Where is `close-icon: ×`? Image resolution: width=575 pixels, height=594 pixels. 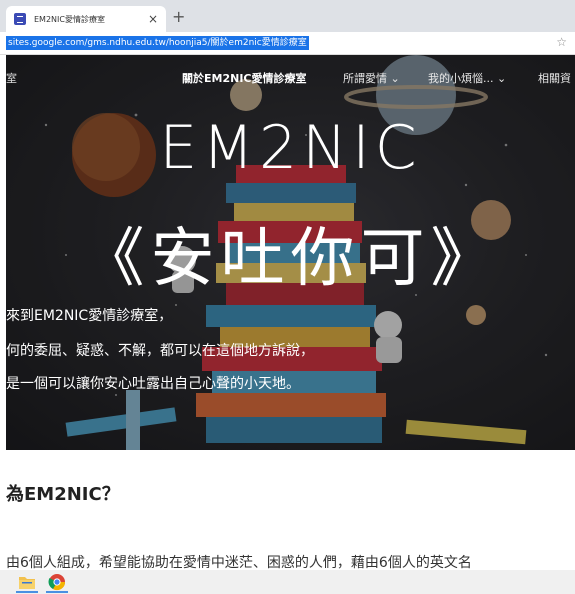
close-icon: × is located at coordinates (153, 19).